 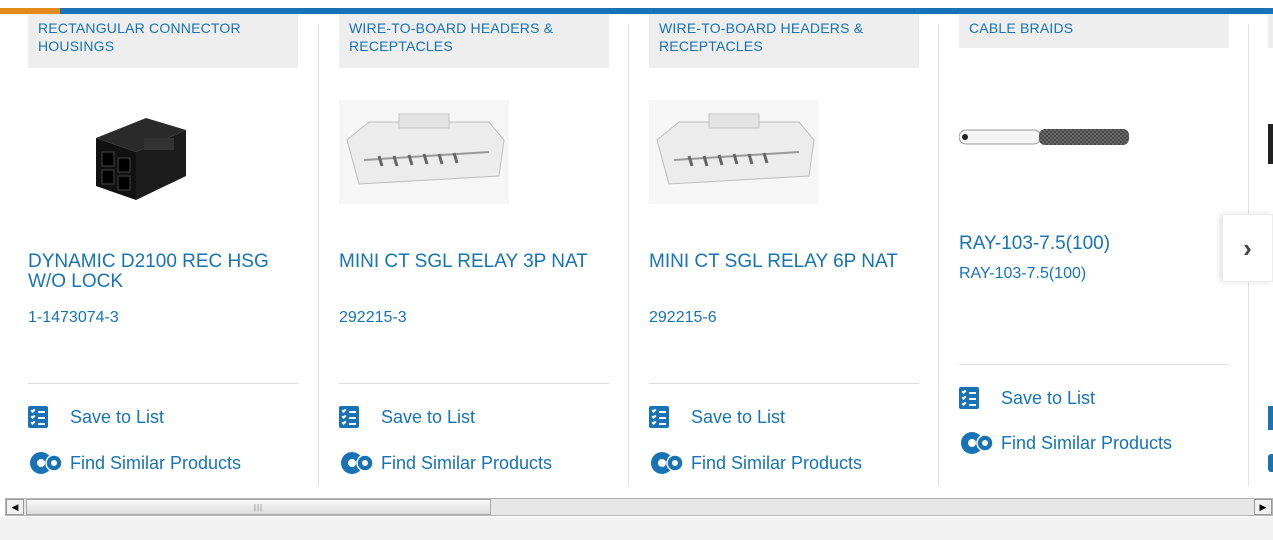 I want to click on part-number: 292215-3, so click(x=373, y=318).